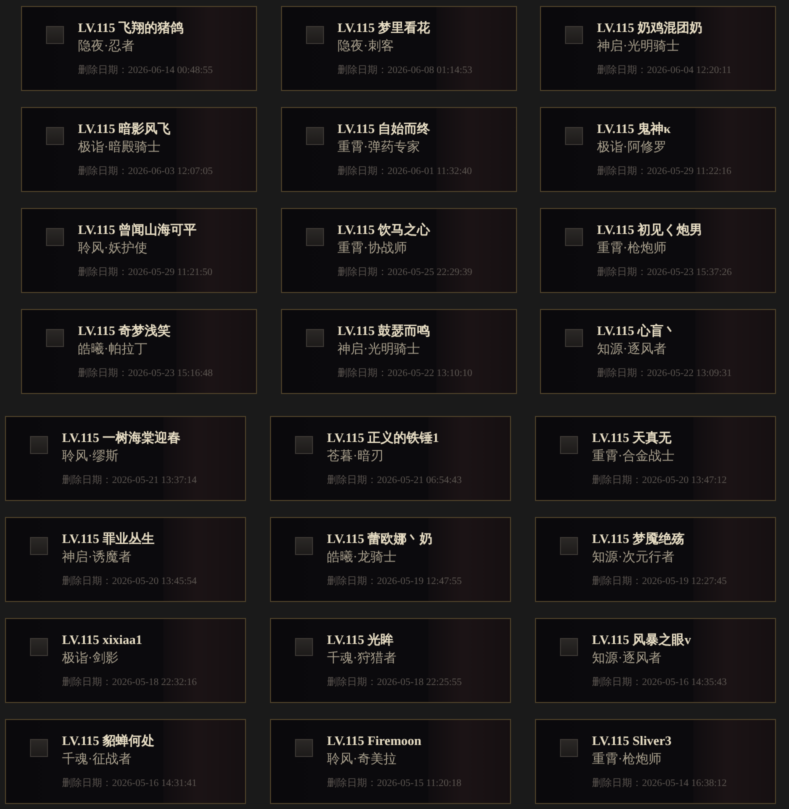  Describe the element at coordinates (664, 70) in the screenshot. I see `deletion-date: 删除日期：2026-06-04 12:20:11` at that location.